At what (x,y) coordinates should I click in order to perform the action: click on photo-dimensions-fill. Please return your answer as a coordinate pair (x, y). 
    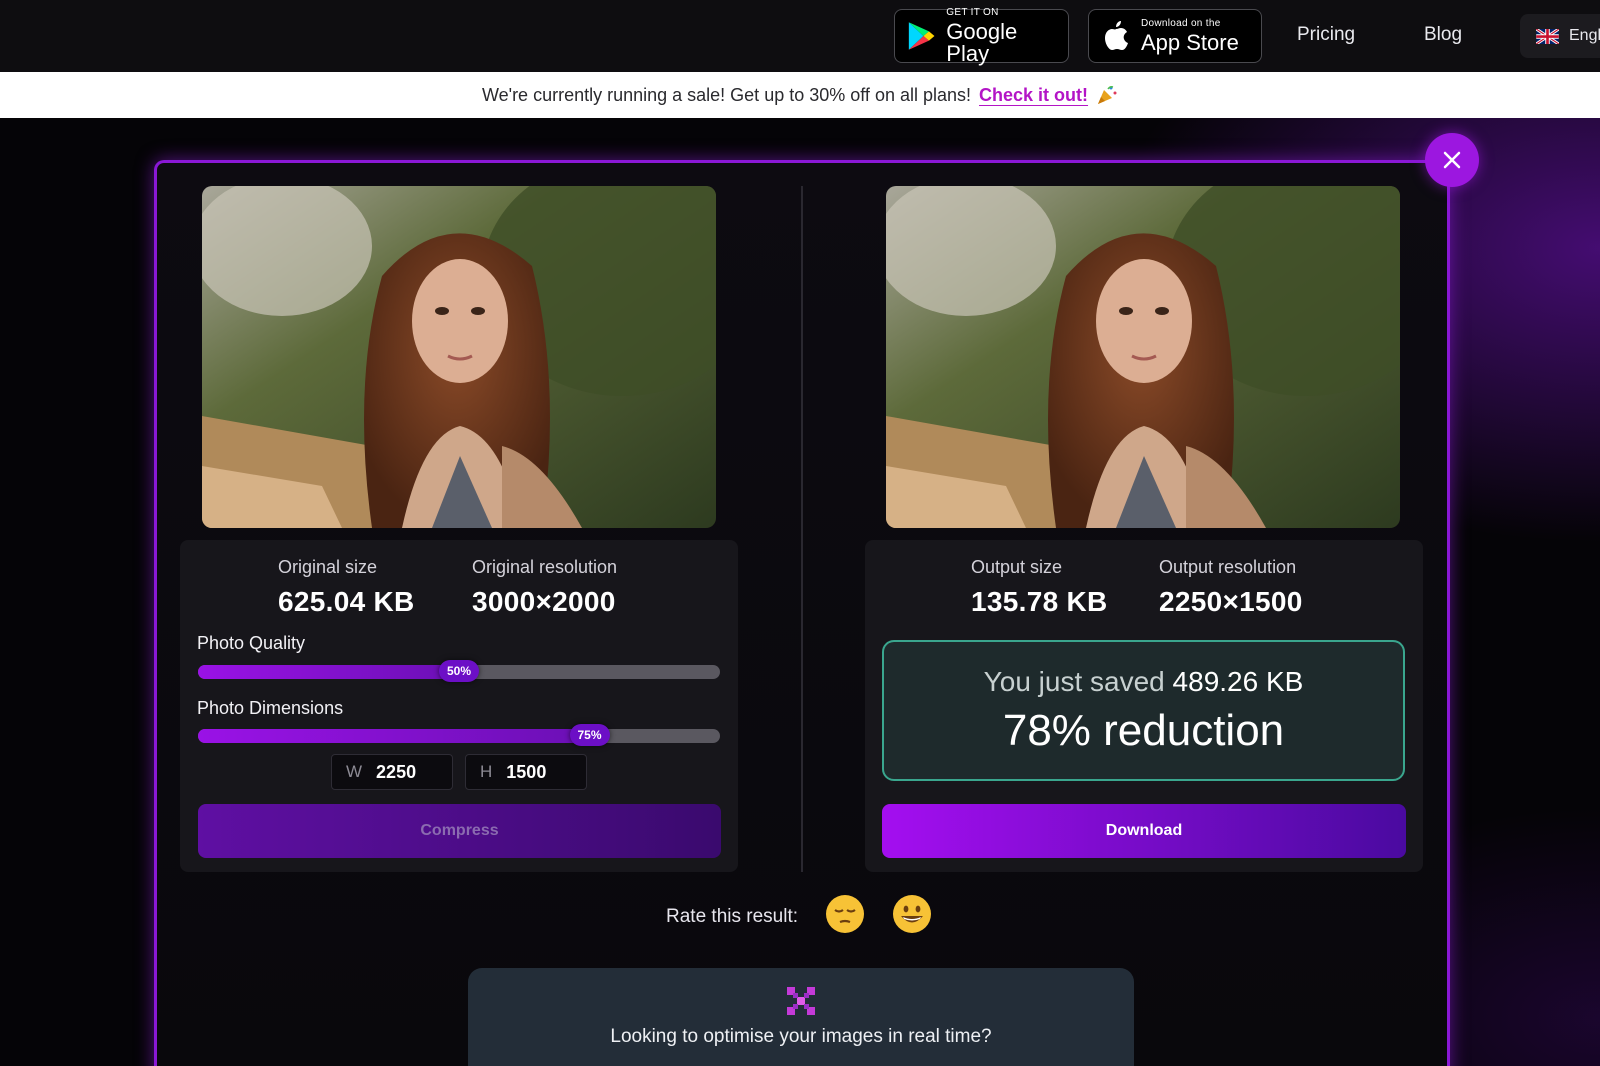
    Looking at the image, I should click on (394, 736).